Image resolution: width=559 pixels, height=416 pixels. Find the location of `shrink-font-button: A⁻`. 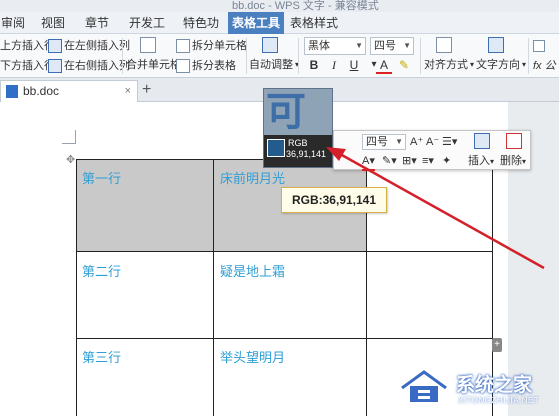

shrink-font-button: A⁻ is located at coordinates (432, 142).